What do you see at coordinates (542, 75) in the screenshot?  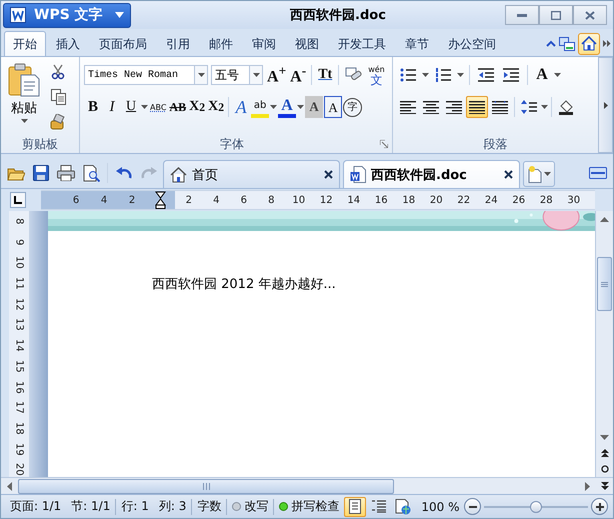 I see `character-spacing-button: A` at bounding box center [542, 75].